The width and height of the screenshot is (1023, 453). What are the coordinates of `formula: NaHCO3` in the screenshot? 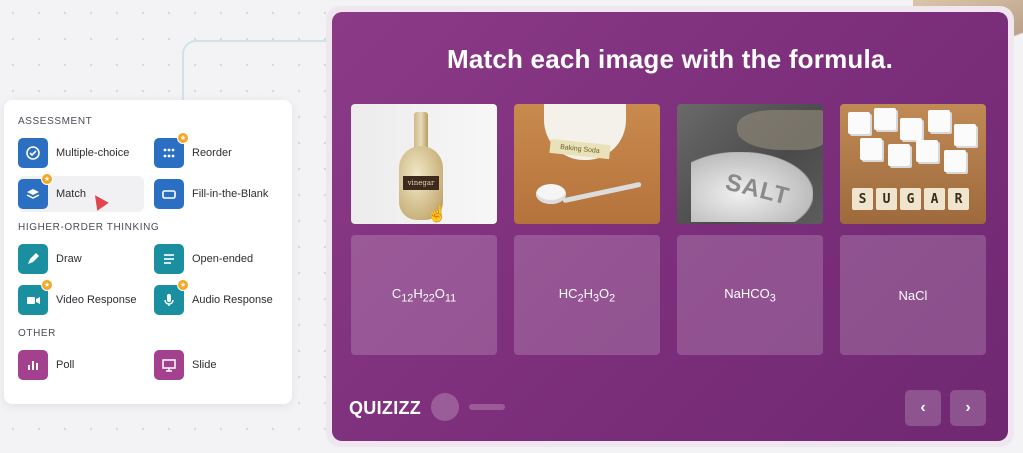 It's located at (750, 295).